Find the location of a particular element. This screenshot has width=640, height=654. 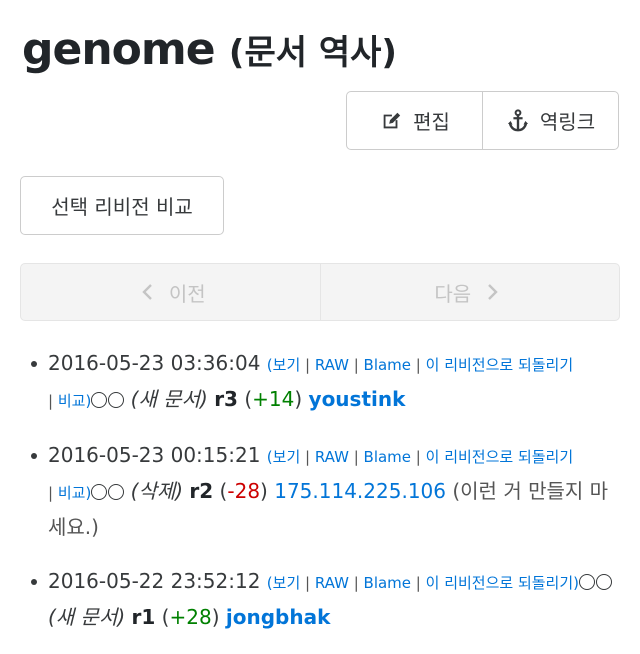

compare-revisions-button: 선택 리비전 비교 is located at coordinates (122, 205).